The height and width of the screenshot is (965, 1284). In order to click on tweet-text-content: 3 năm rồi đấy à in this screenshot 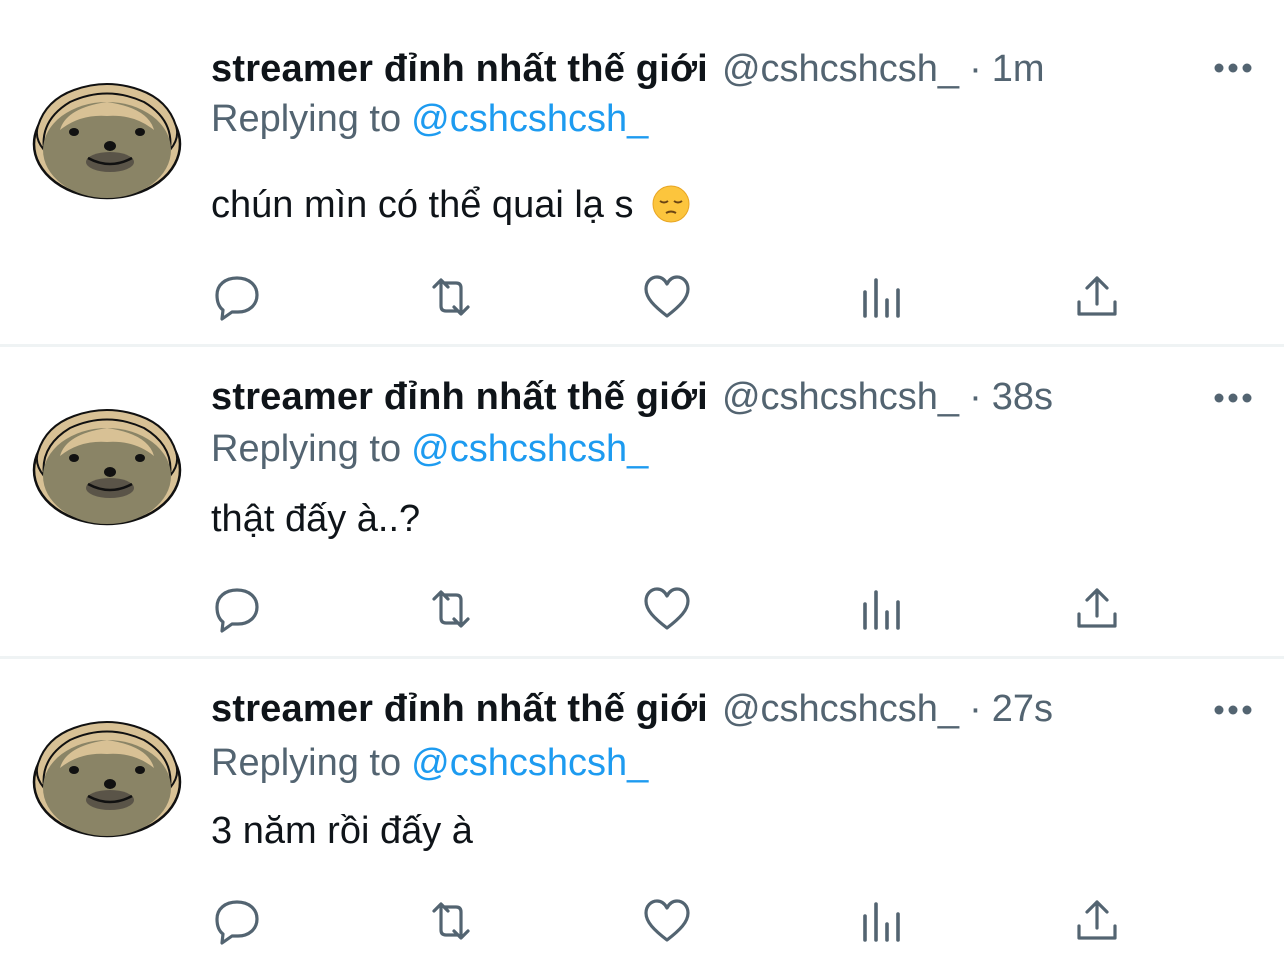, I will do `click(342, 831)`.